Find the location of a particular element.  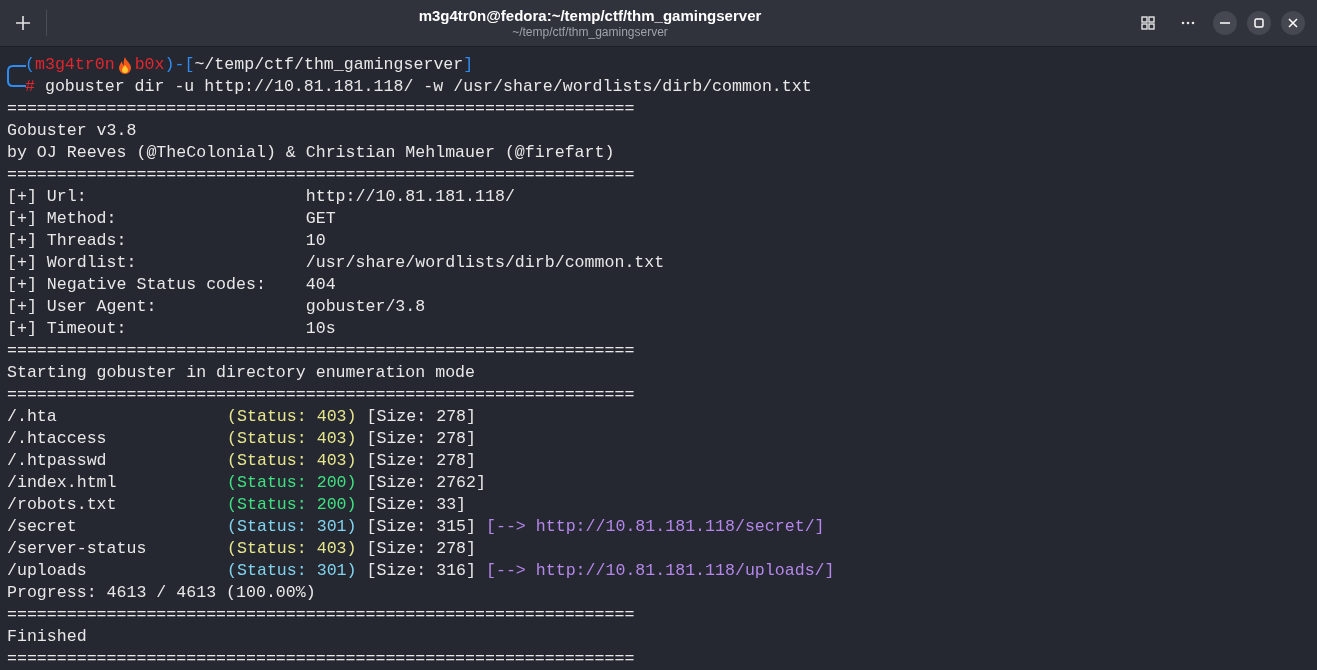

output-line: Starting gobuster in directory enumeration mode is located at coordinates (241, 373).